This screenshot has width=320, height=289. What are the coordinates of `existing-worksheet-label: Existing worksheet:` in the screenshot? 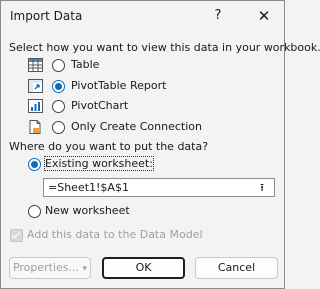 It's located at (99, 163).